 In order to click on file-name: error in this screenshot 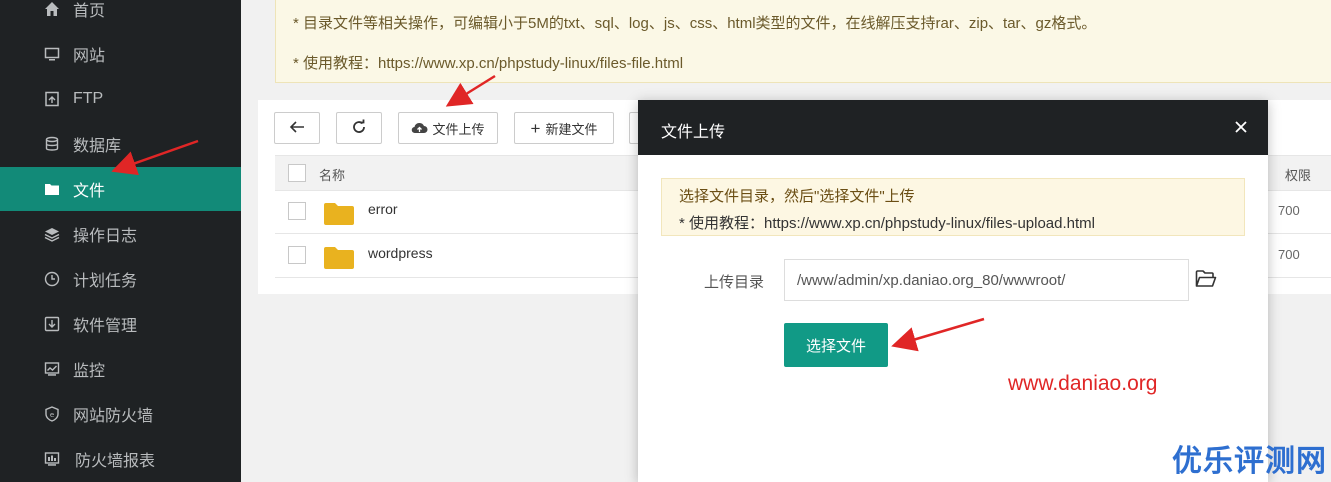, I will do `click(383, 209)`.